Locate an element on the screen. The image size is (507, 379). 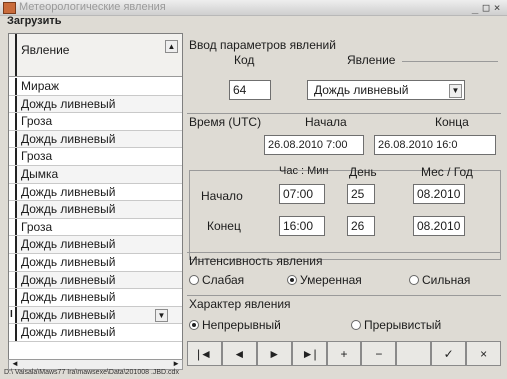
add-record-button: + is located at coordinates (344, 353).